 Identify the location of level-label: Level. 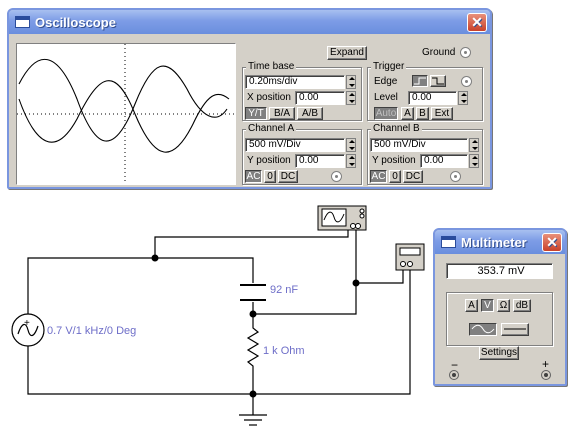
(386, 97).